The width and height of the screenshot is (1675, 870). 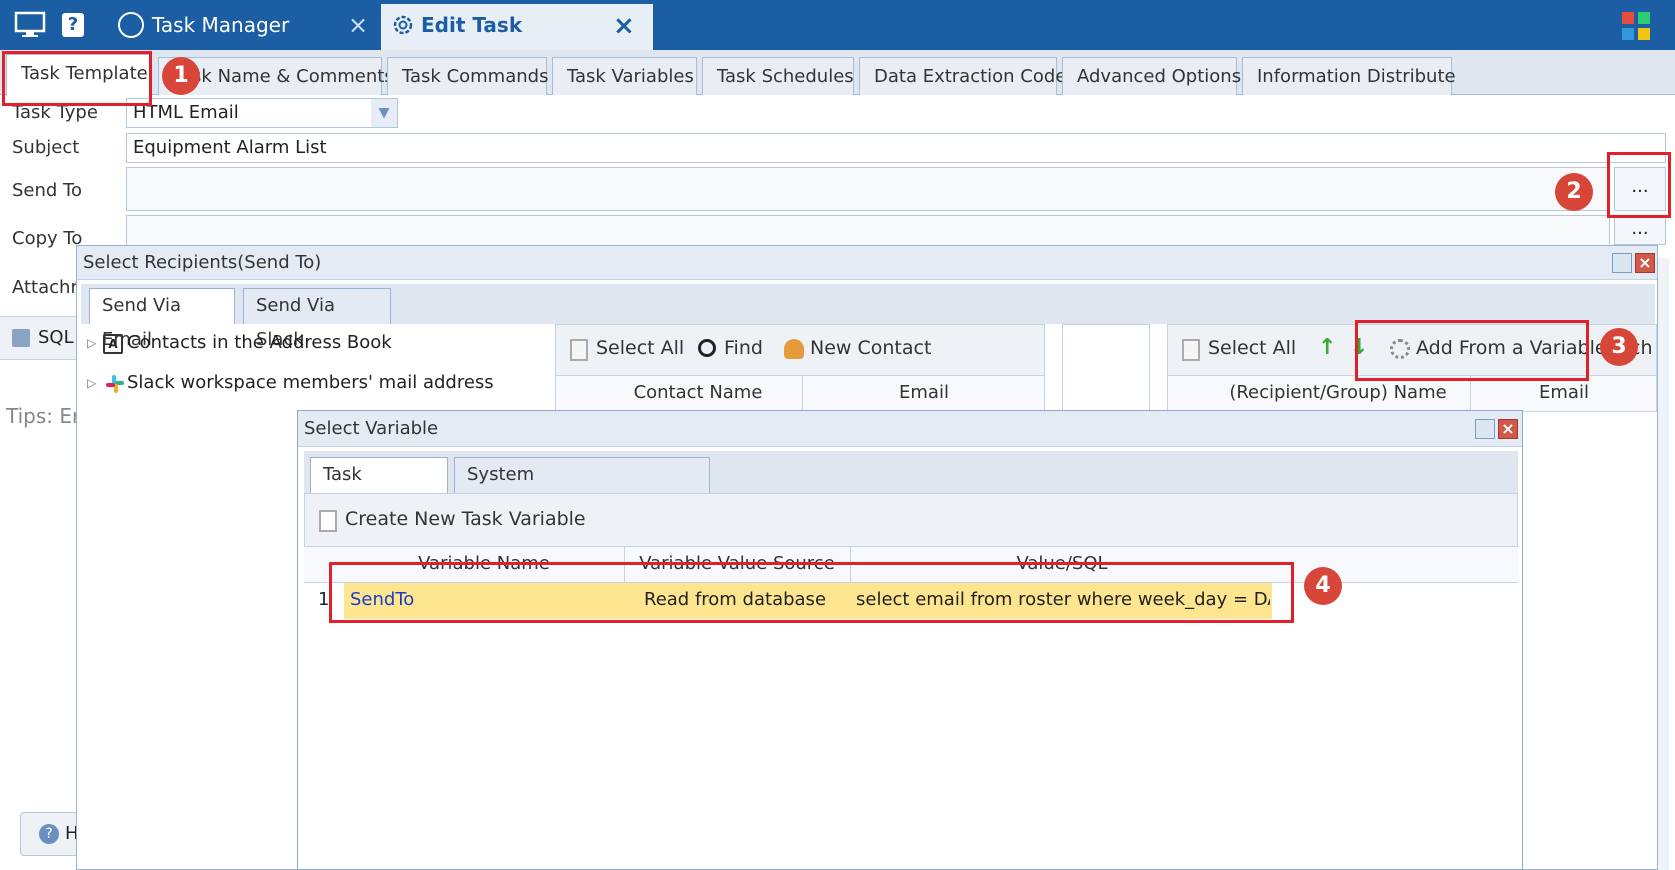 I want to click on create-new-variable-button: Create New Task Variable, so click(x=465, y=519).